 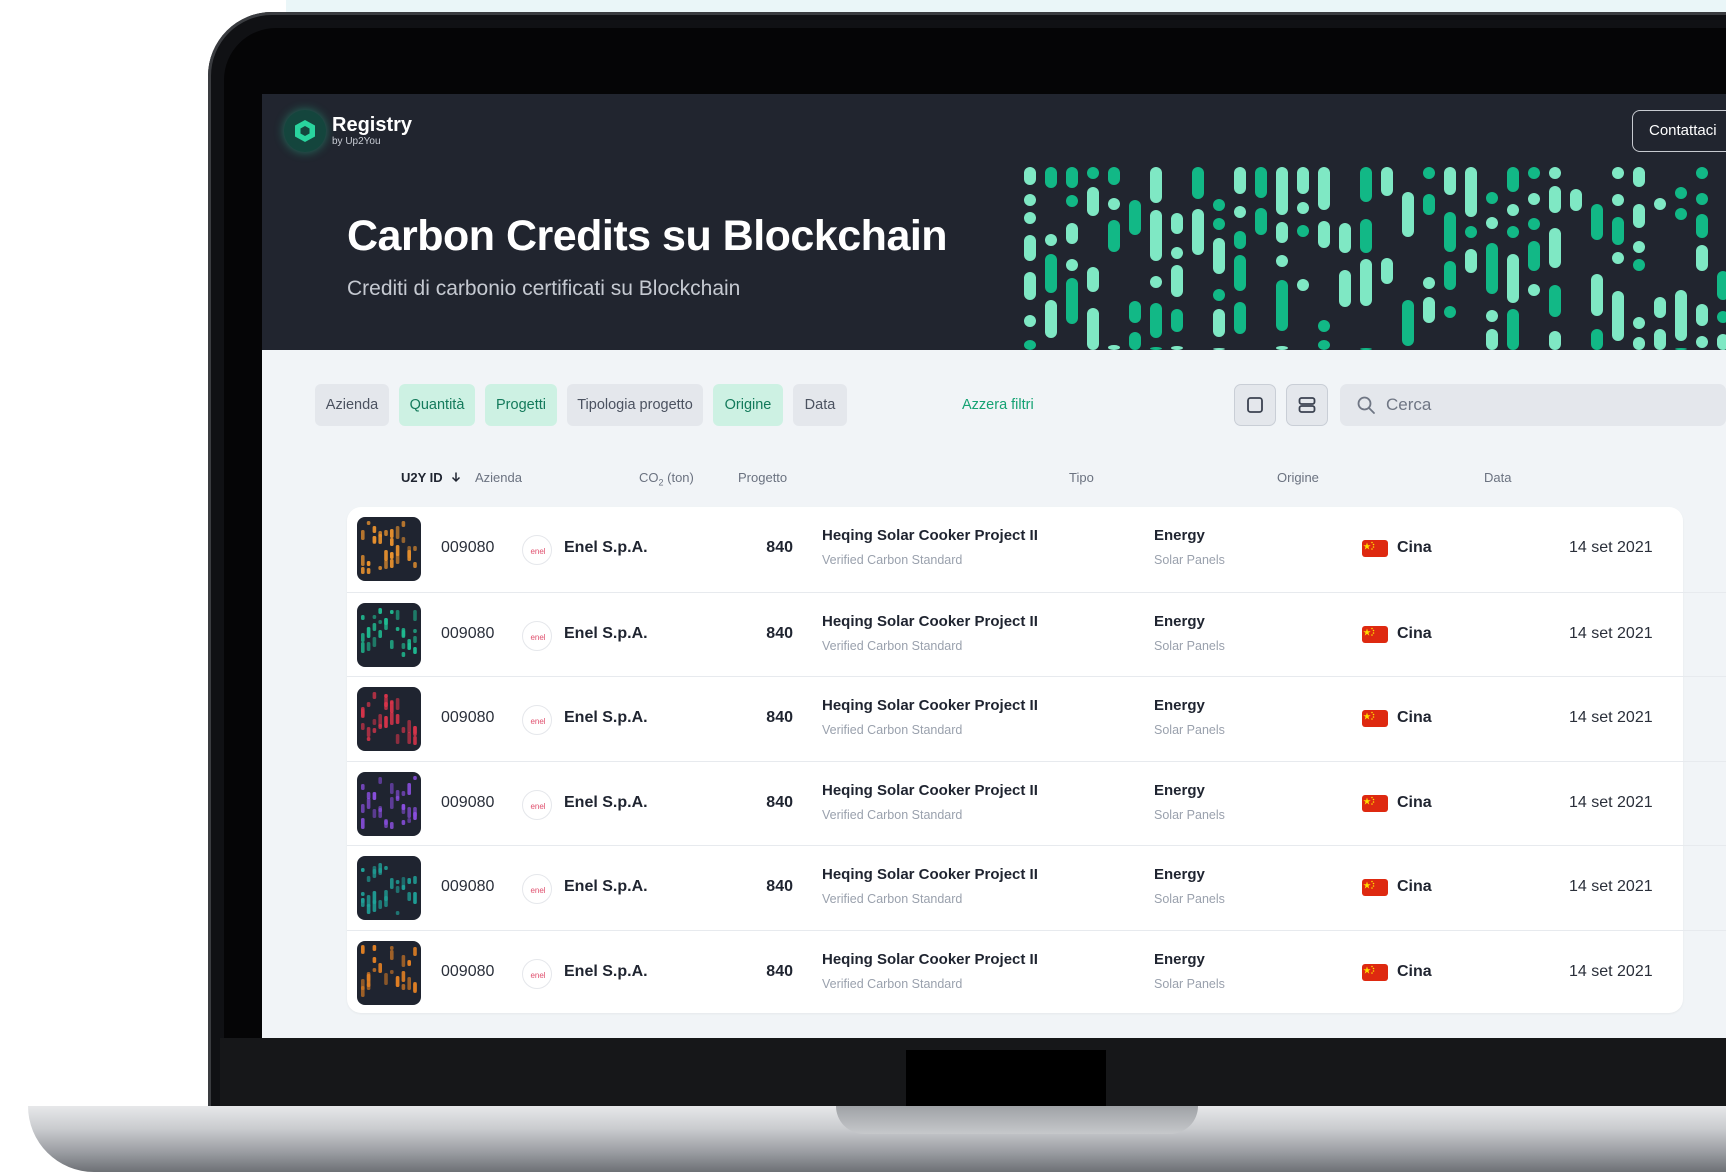 I want to click on list-view-button, so click(x=1307, y=405).